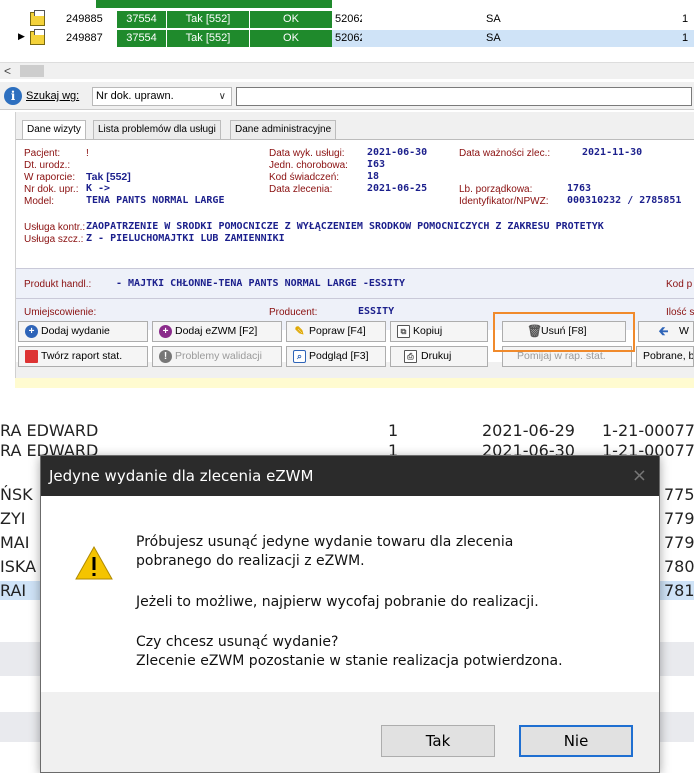  I want to click on printer-icon: ⎙, so click(410, 356).